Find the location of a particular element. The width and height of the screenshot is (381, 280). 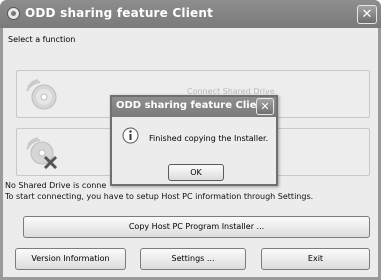

title-bar: ODD sharing feature Client ✕ is located at coordinates (190, 14).